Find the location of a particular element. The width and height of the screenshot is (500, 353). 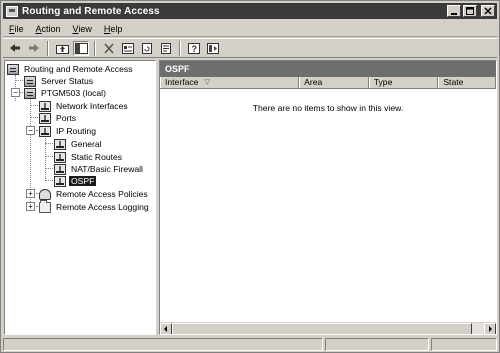

forward-arrow-icon is located at coordinates (34, 48).